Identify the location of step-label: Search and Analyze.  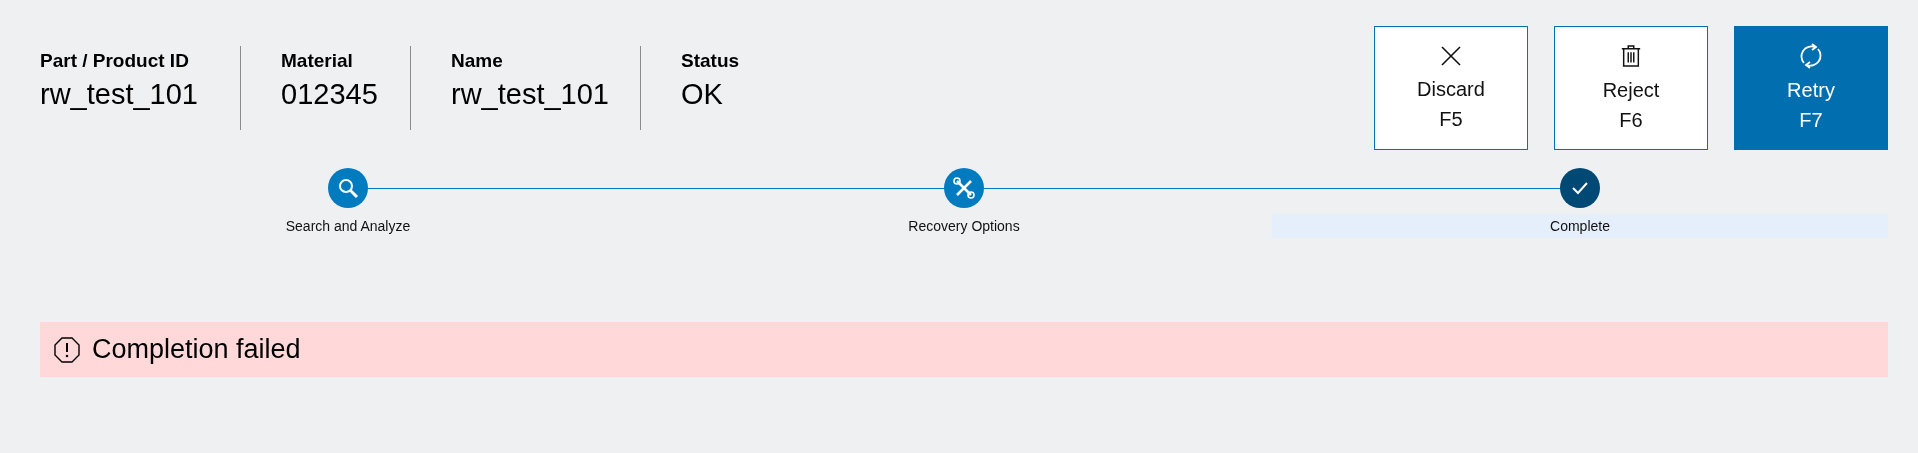
(348, 226).